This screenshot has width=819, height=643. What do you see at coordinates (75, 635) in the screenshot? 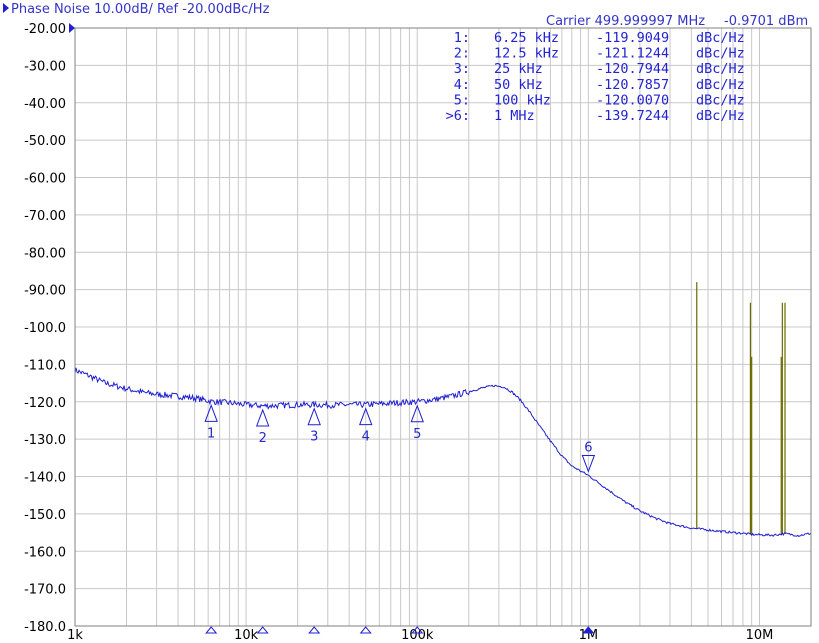
I see `x-tick-label: 1k` at bounding box center [75, 635].